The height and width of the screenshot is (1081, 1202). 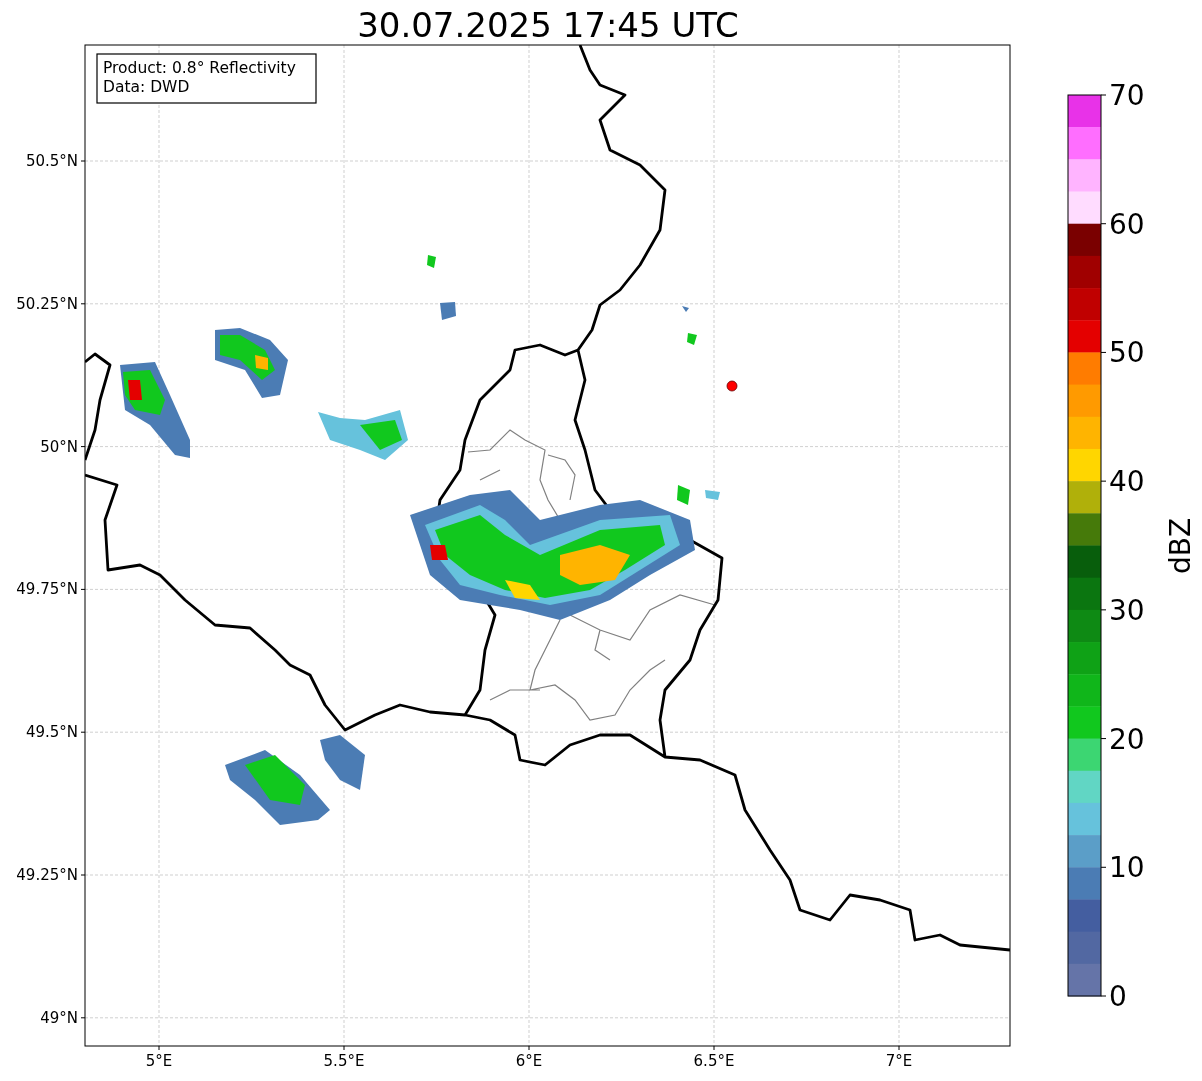 I want to click on y-tick-label: 50.5°N, so click(x=51, y=161).